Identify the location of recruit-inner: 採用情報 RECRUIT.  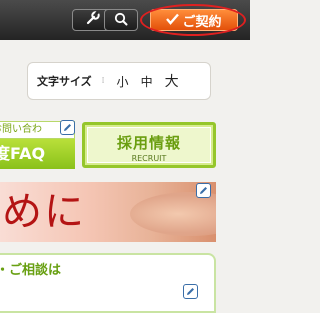
(149, 145).